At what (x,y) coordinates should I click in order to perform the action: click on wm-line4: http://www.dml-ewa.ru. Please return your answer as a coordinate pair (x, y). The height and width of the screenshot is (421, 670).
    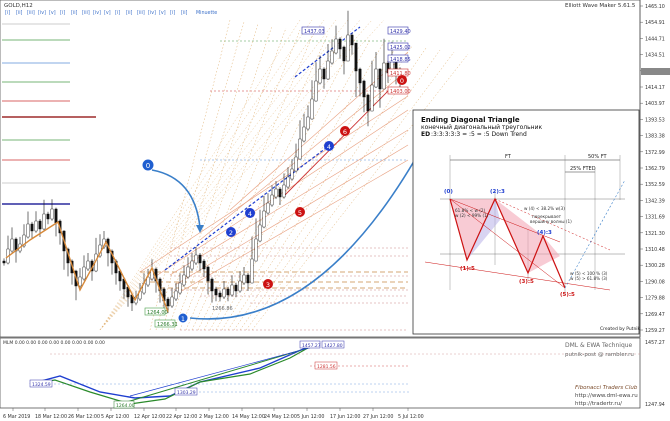
    Looking at the image, I should click on (606, 396).